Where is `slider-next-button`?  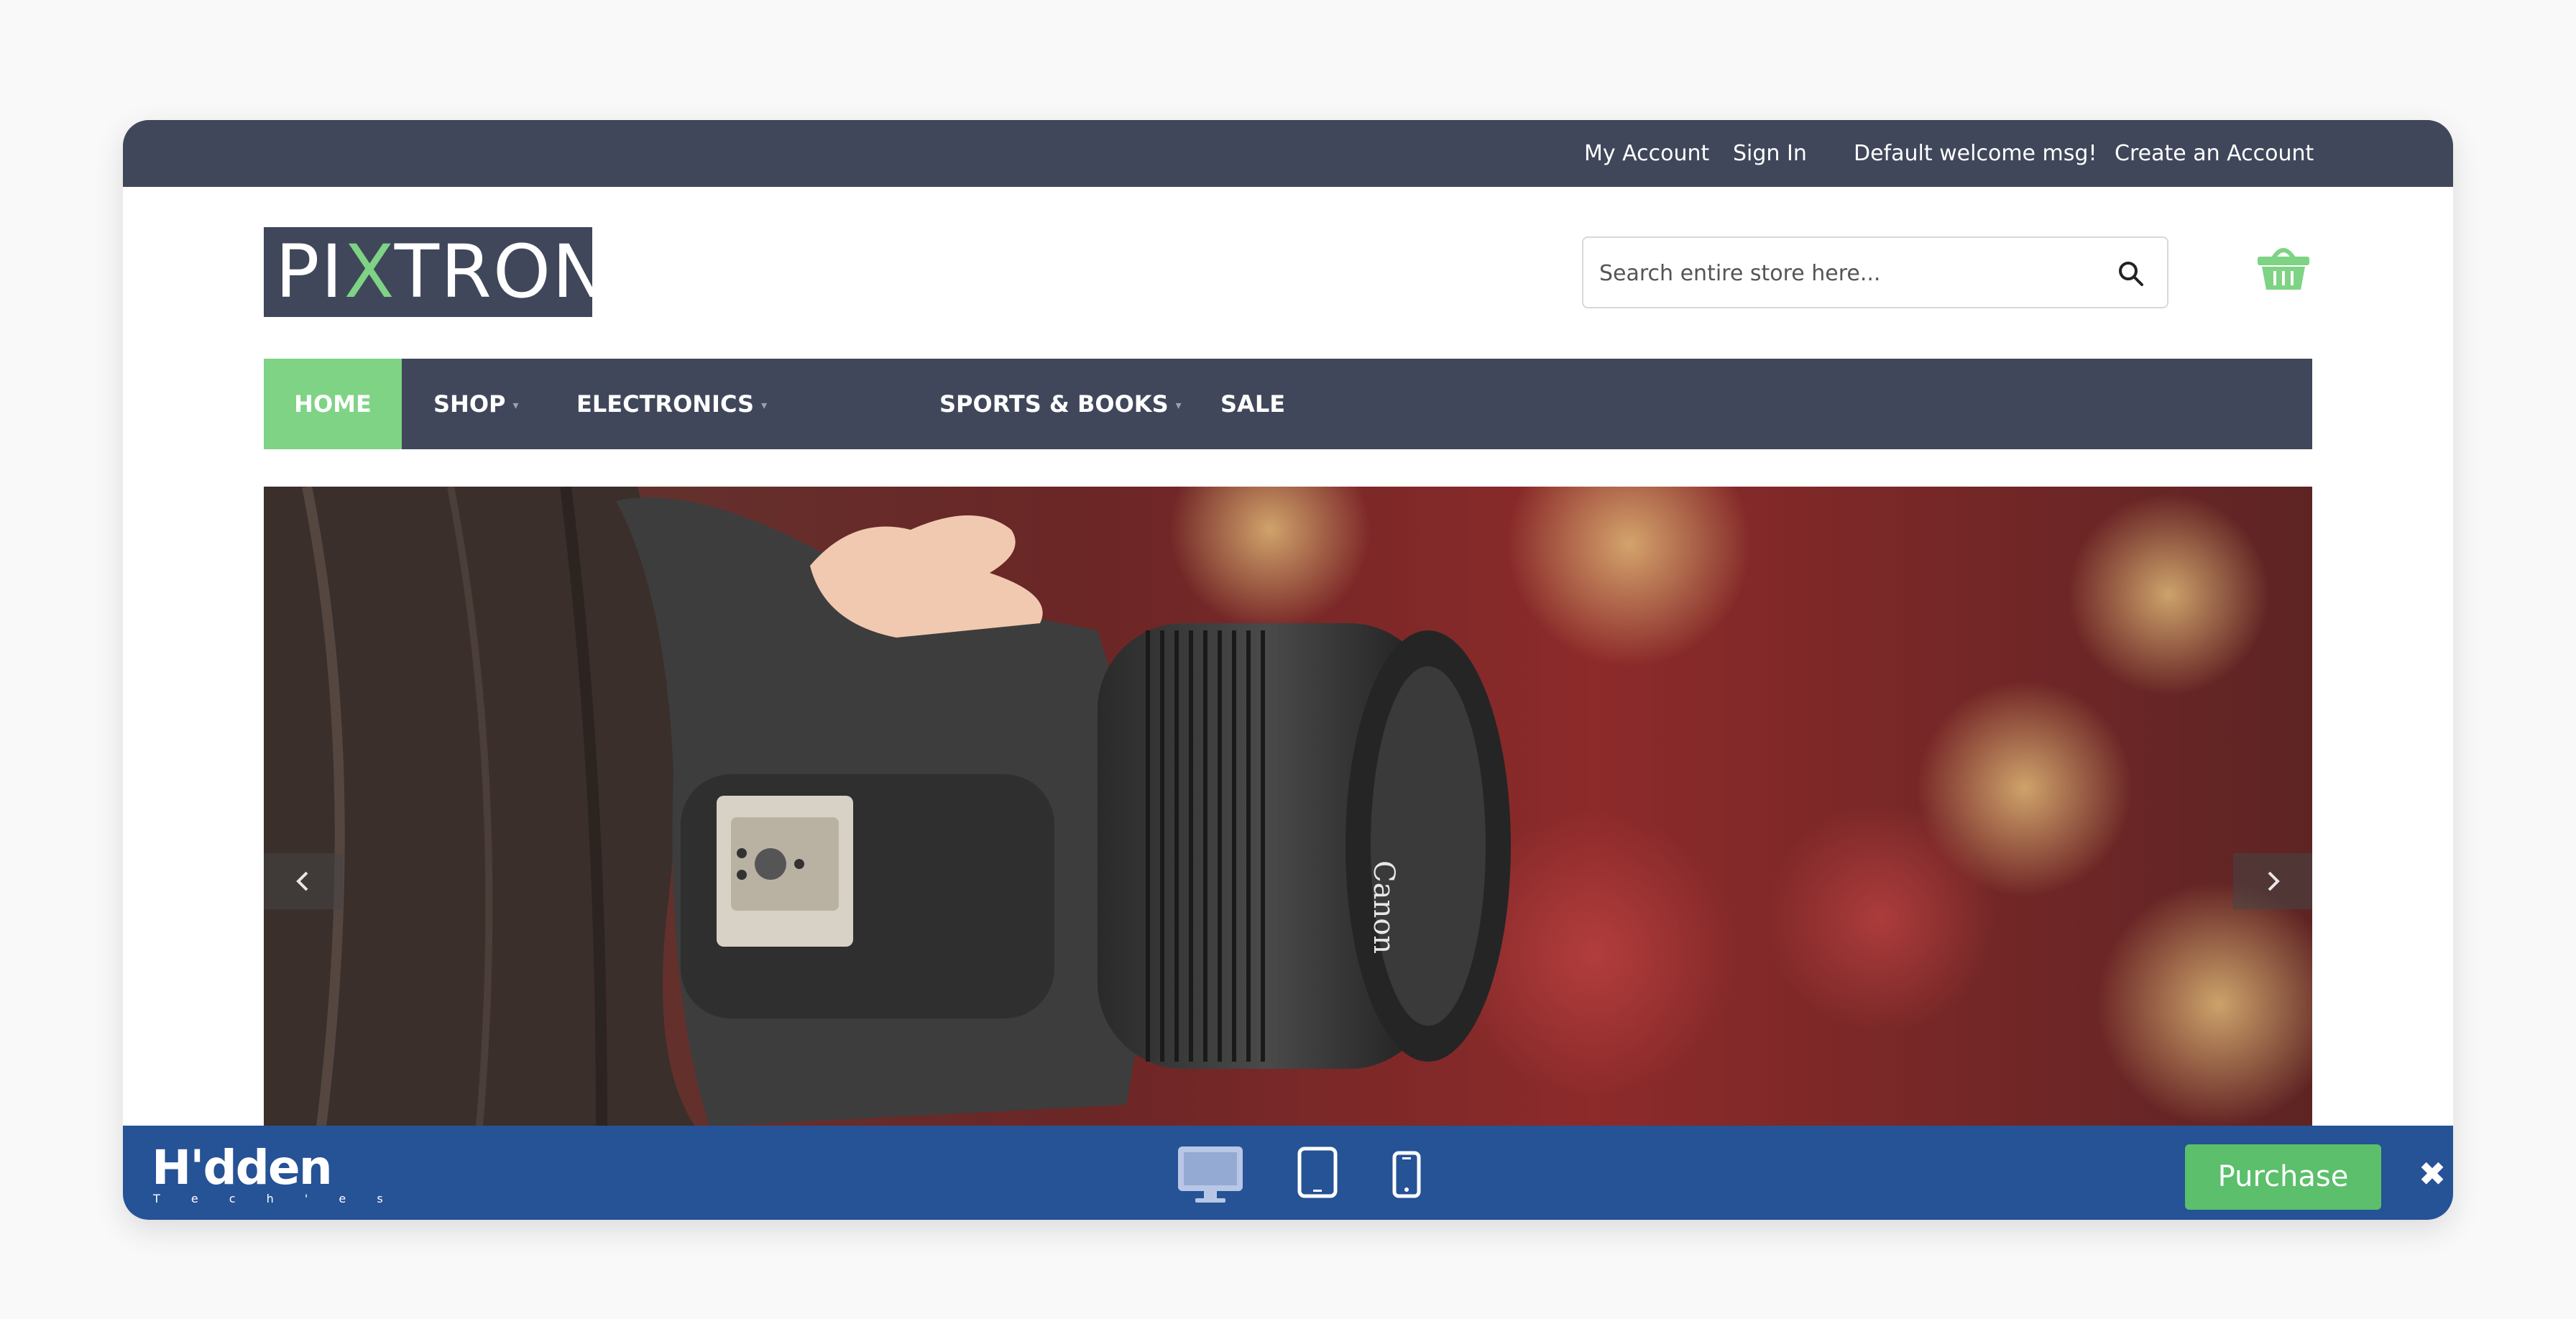 slider-next-button is located at coordinates (2272, 881).